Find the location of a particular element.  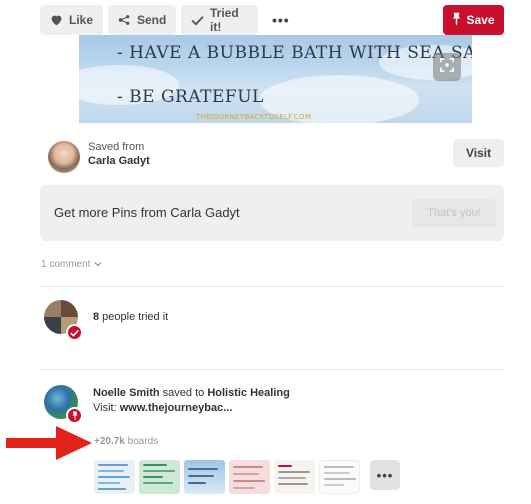

send-button: Send is located at coordinates (142, 20).